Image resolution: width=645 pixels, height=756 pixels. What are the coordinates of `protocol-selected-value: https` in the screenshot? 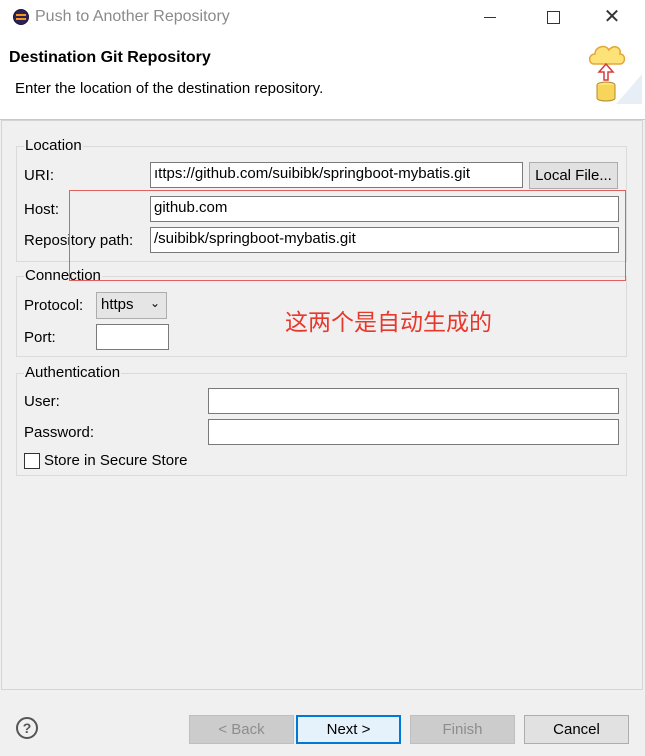 It's located at (117, 304).